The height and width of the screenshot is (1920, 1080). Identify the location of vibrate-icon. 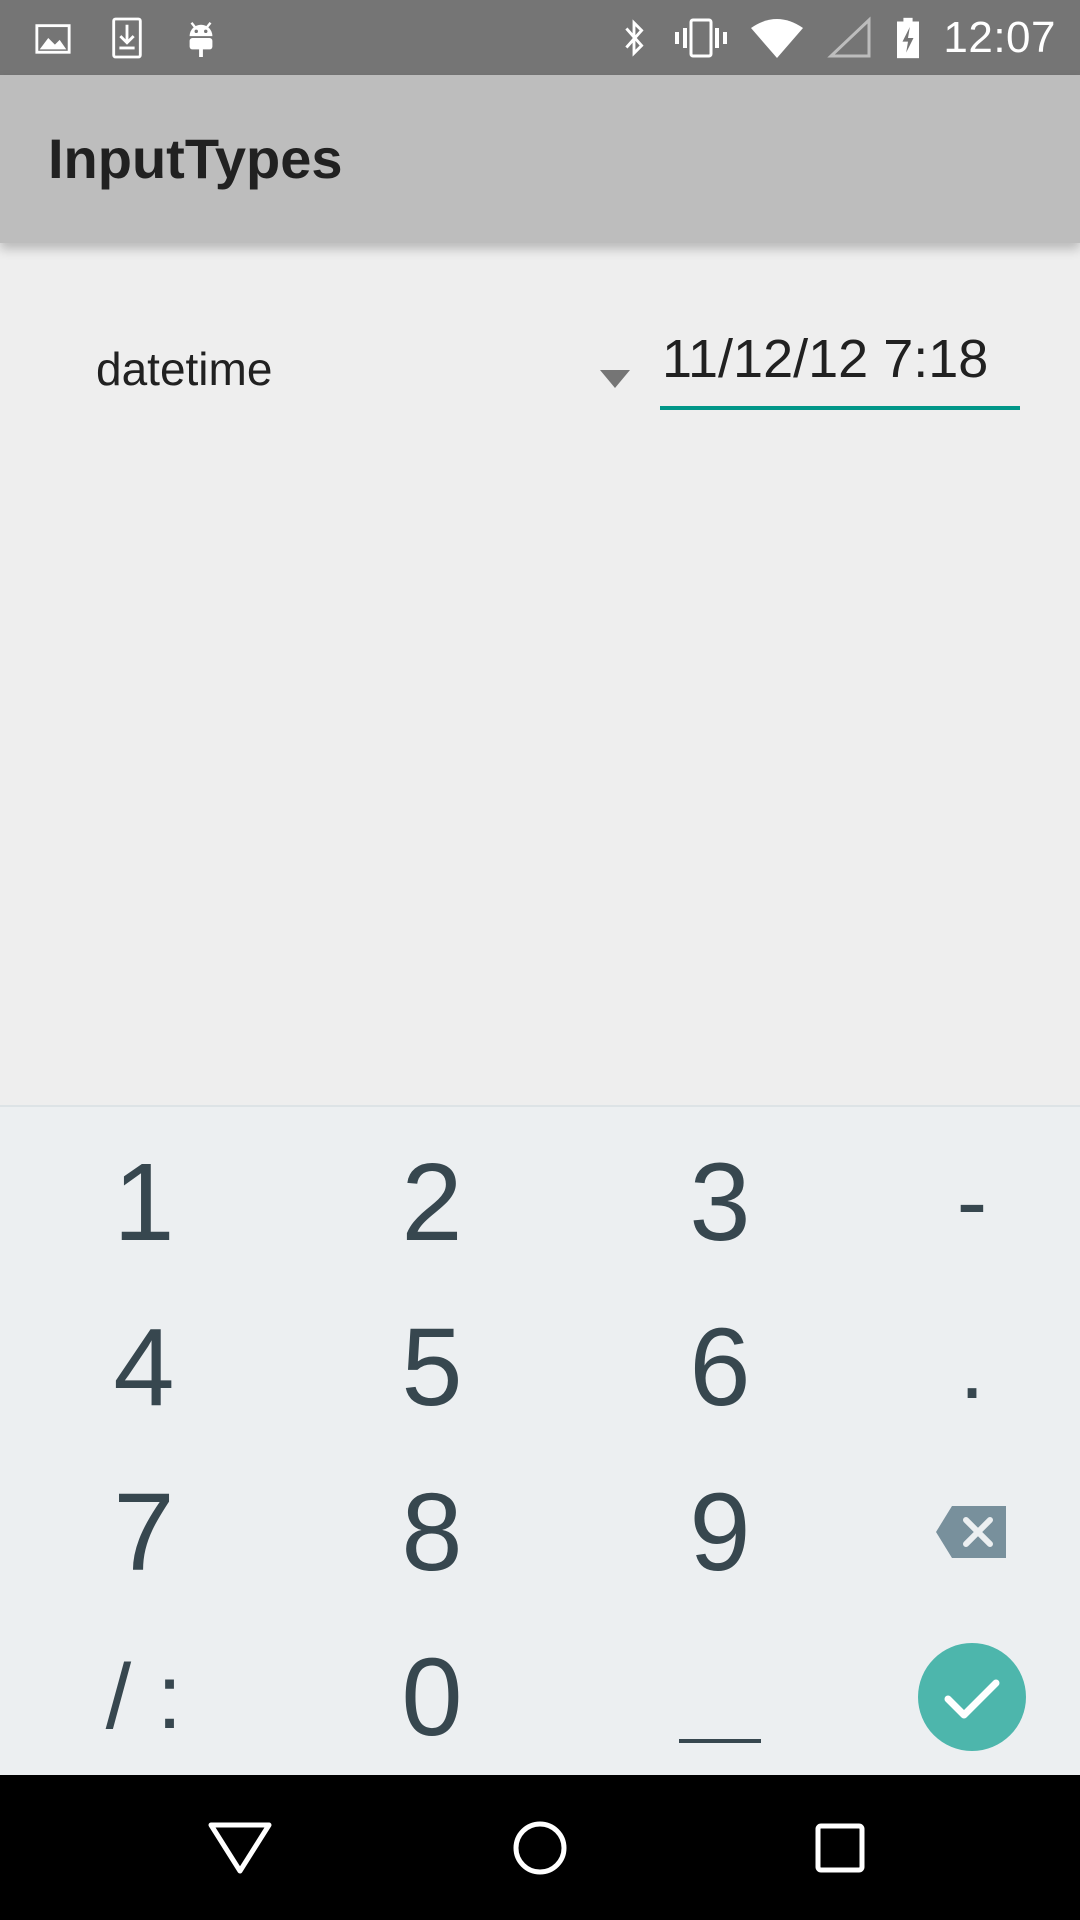
(701, 38).